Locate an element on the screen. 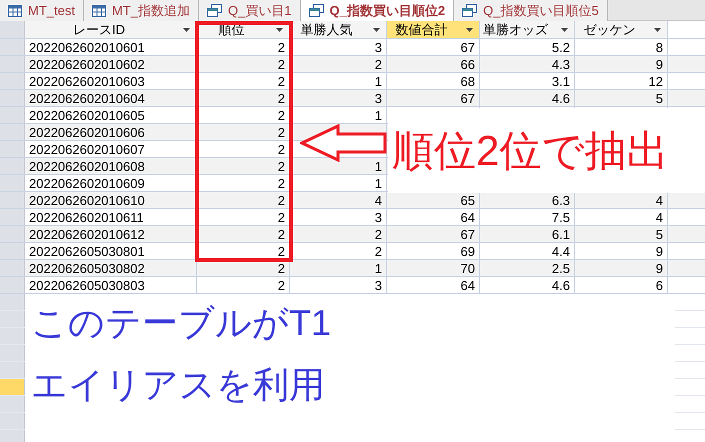 This screenshot has height=442, width=705. column-header: ゼッケン is located at coordinates (621, 29).